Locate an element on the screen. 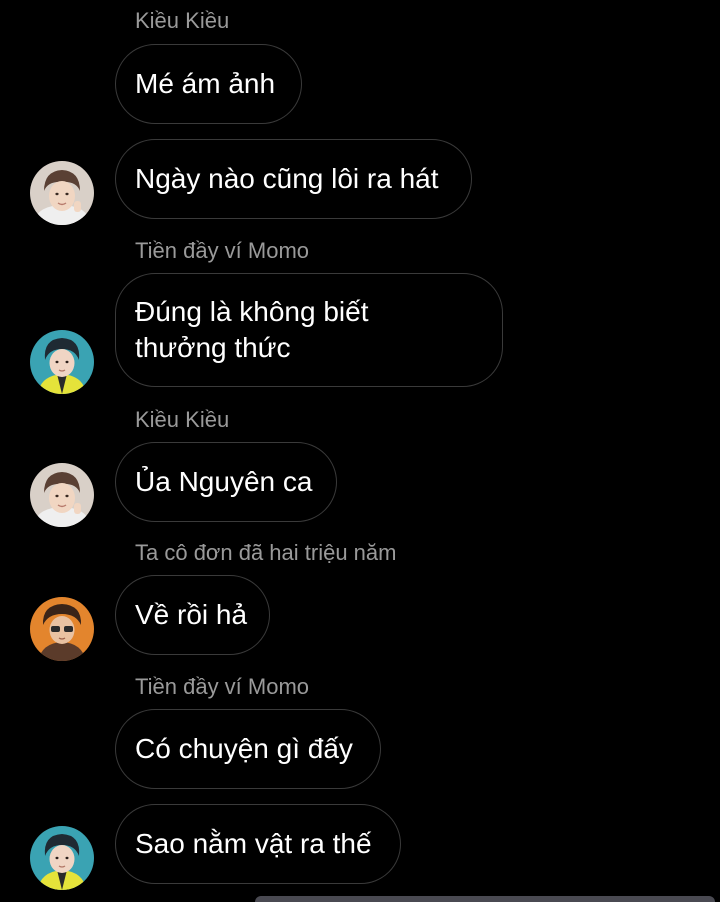 The width and height of the screenshot is (720, 902). avatar-ta-co-don-image is located at coordinates (62, 629).